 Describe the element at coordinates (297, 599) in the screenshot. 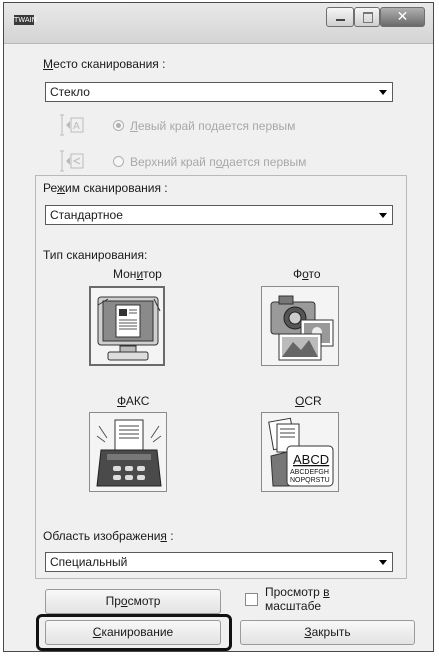

I see `zoom-preview-label: Просмотр в масштабе` at that location.